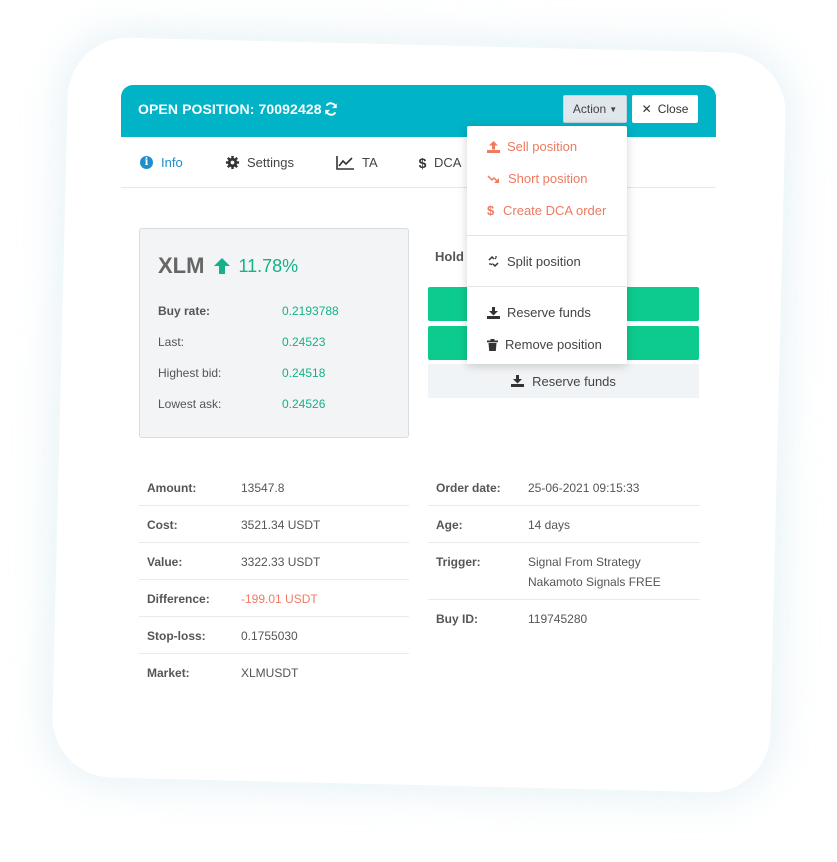 The width and height of the screenshot is (837, 862). I want to click on menu-item-reserve-funds: Reserve funds, so click(539, 312).